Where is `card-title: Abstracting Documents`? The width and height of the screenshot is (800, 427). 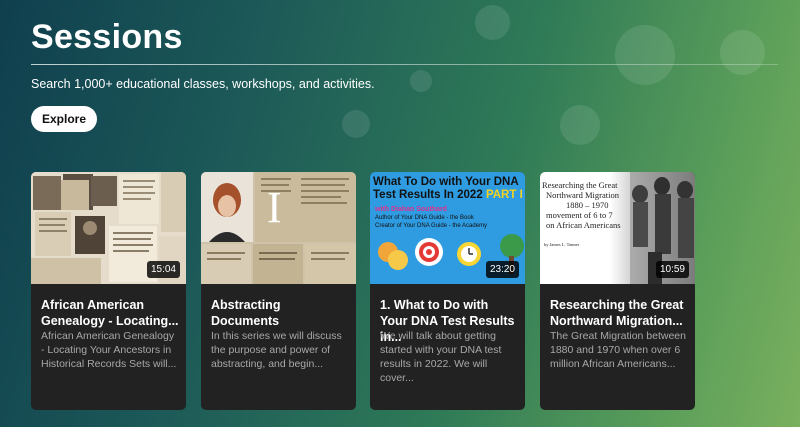 card-title: Abstracting Documents is located at coordinates (280, 313).